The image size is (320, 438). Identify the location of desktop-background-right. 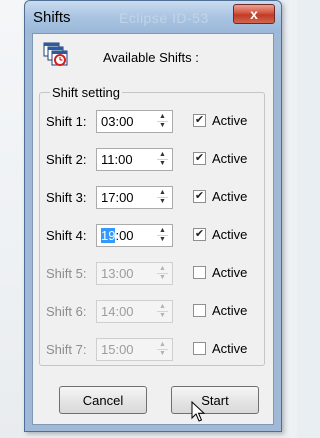
(293, 219).